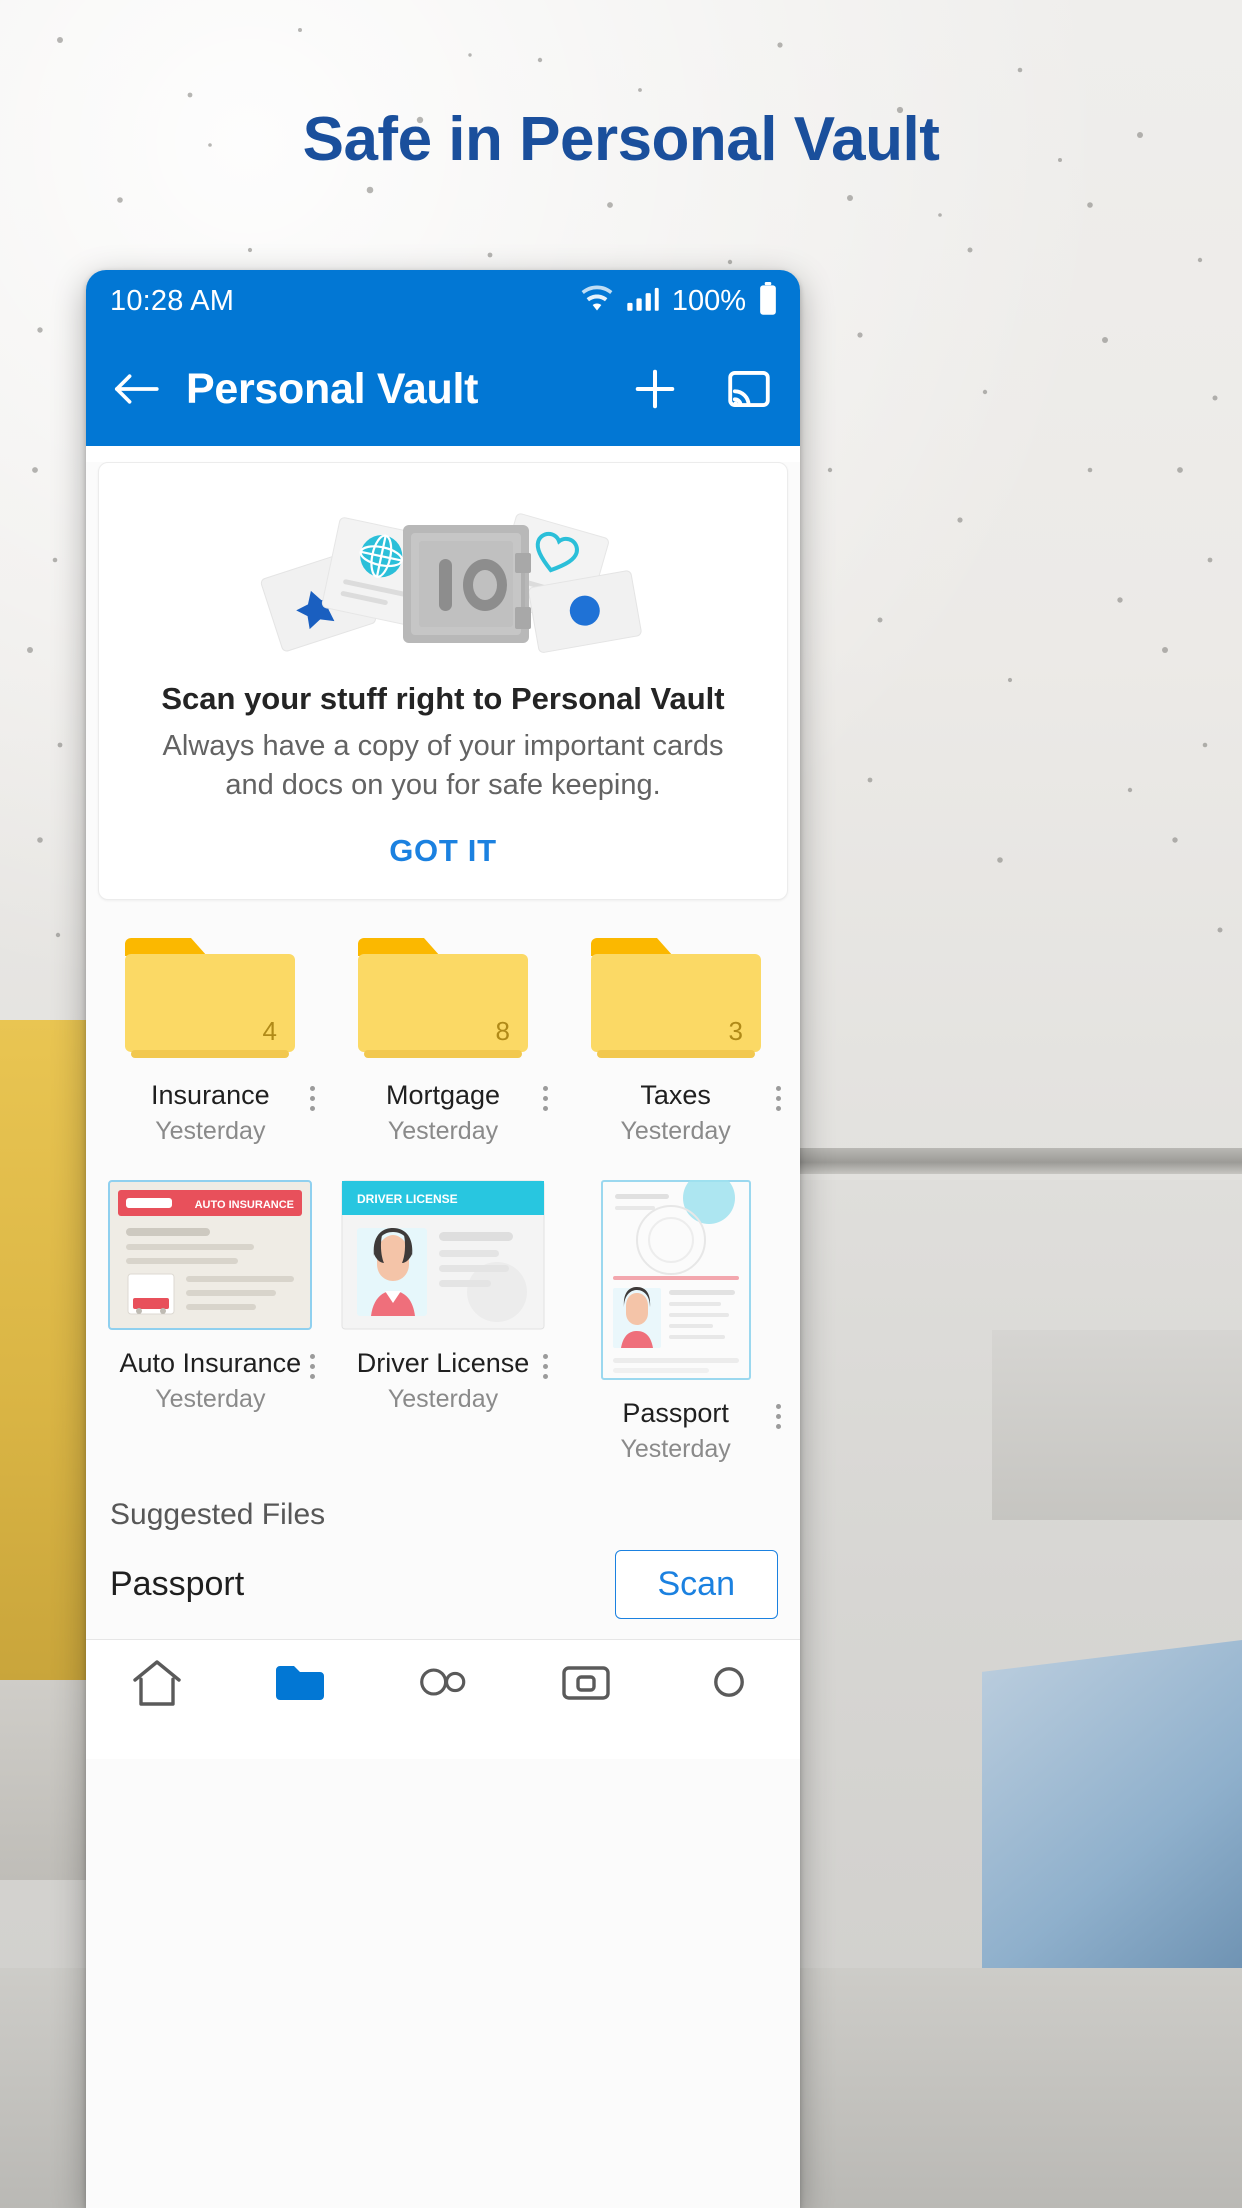 This screenshot has width=1242, height=2208. Describe the element at coordinates (675, 1094) in the screenshot. I see `folder-name: Taxes` at that location.